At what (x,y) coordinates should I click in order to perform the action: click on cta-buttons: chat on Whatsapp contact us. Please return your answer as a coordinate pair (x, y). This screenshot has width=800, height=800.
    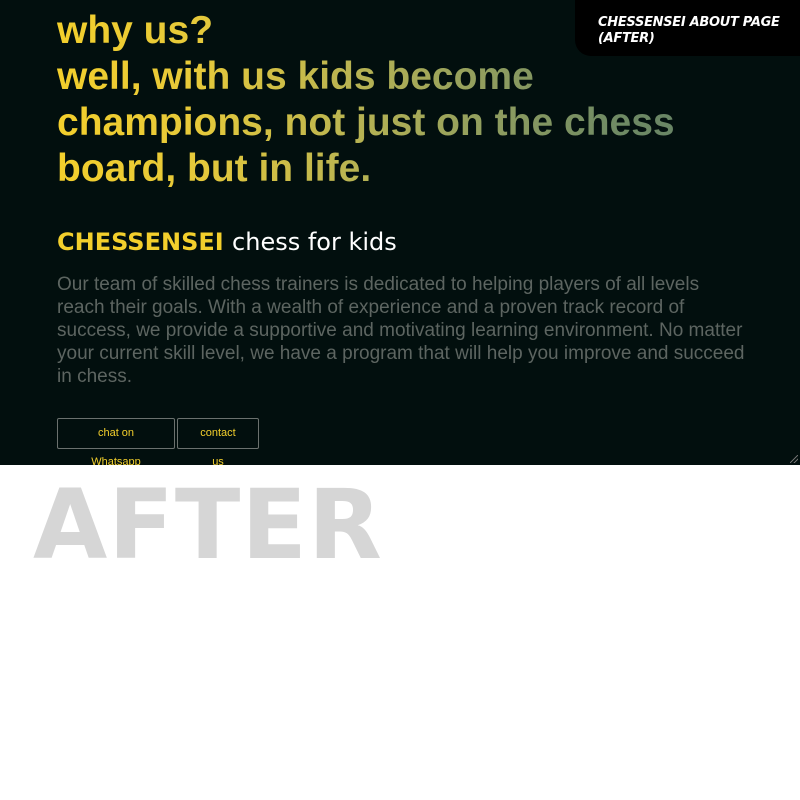
    Looking at the image, I should click on (158, 441).